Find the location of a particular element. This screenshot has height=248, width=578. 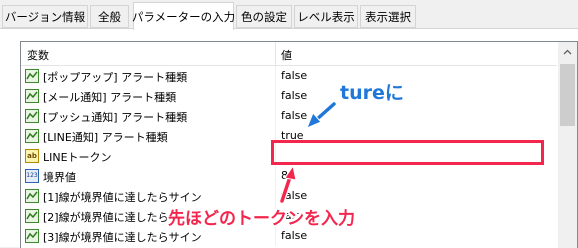

param-name: [LINE通知] アラート種類 is located at coordinates (105, 137).